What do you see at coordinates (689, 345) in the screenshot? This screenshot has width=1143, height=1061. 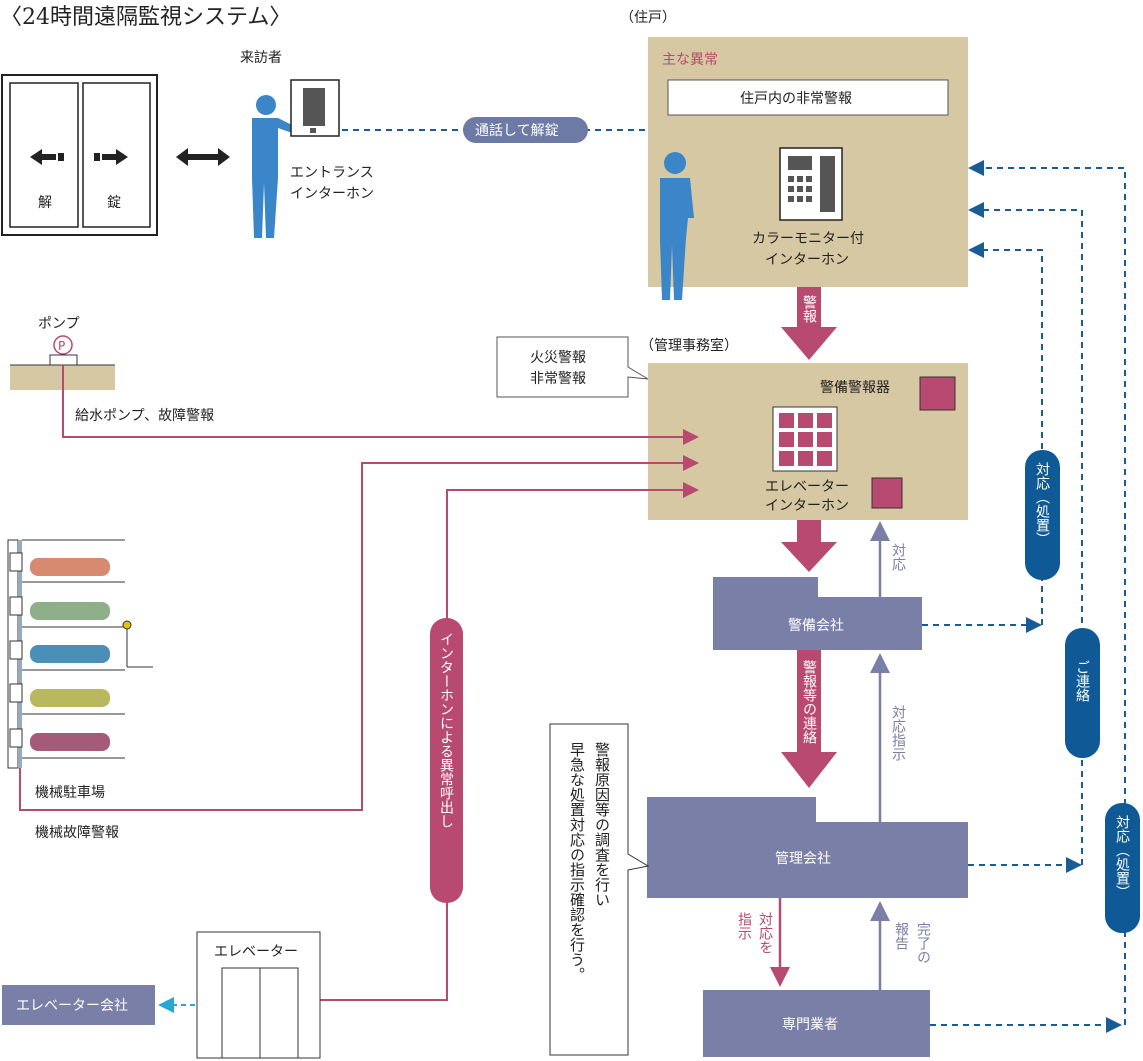 I see `office-label: （管理事務室）` at bounding box center [689, 345].